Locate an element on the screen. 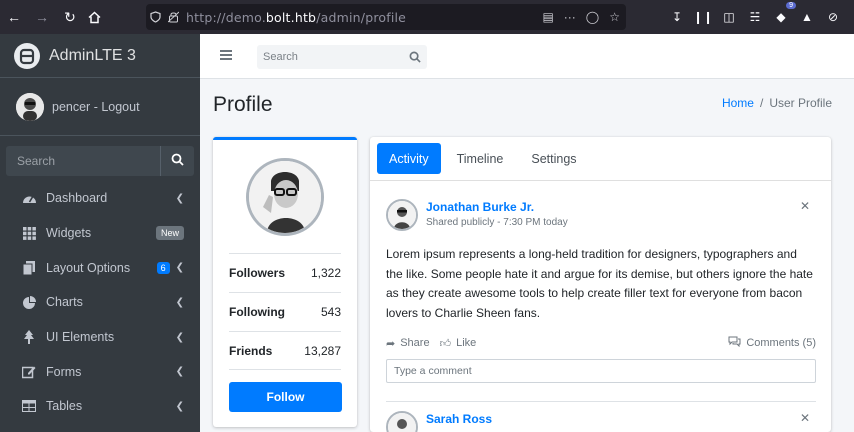 The image size is (854, 432). sidebar-item-layout-options: Layout Options 6 ❮ is located at coordinates (100, 267).